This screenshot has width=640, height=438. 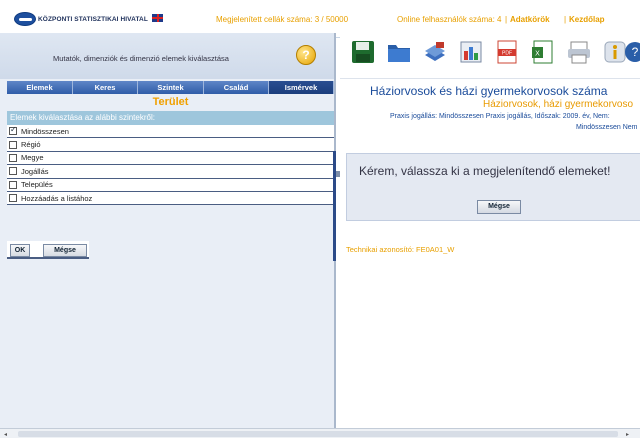 I want to click on online-users-count: Online felhasználók száma: 4, so click(x=449, y=19).